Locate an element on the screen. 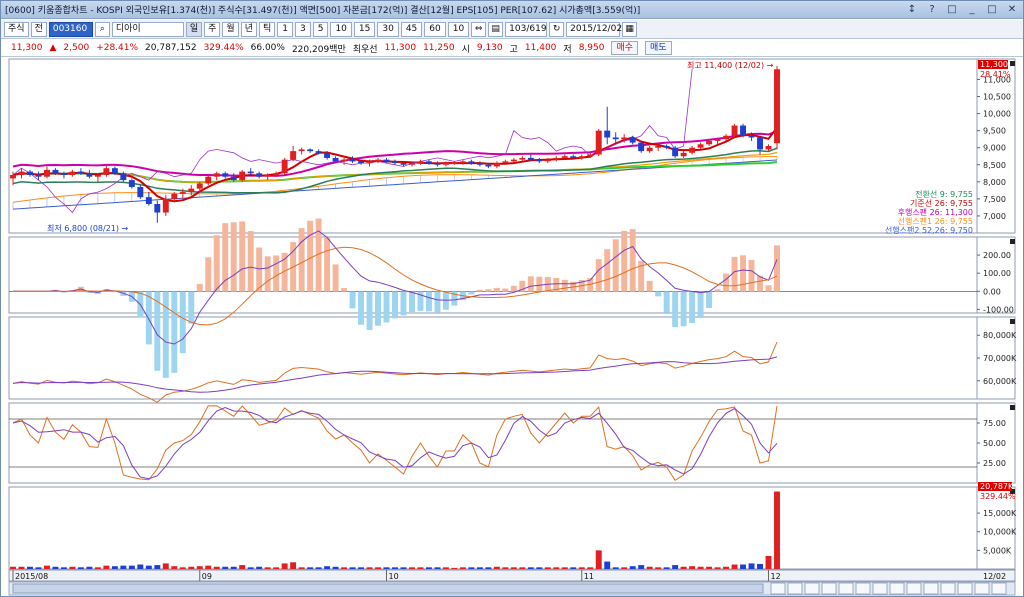 The height and width of the screenshot is (597, 1024). ytick-label-3-0: 75.00 is located at coordinates (994, 423).